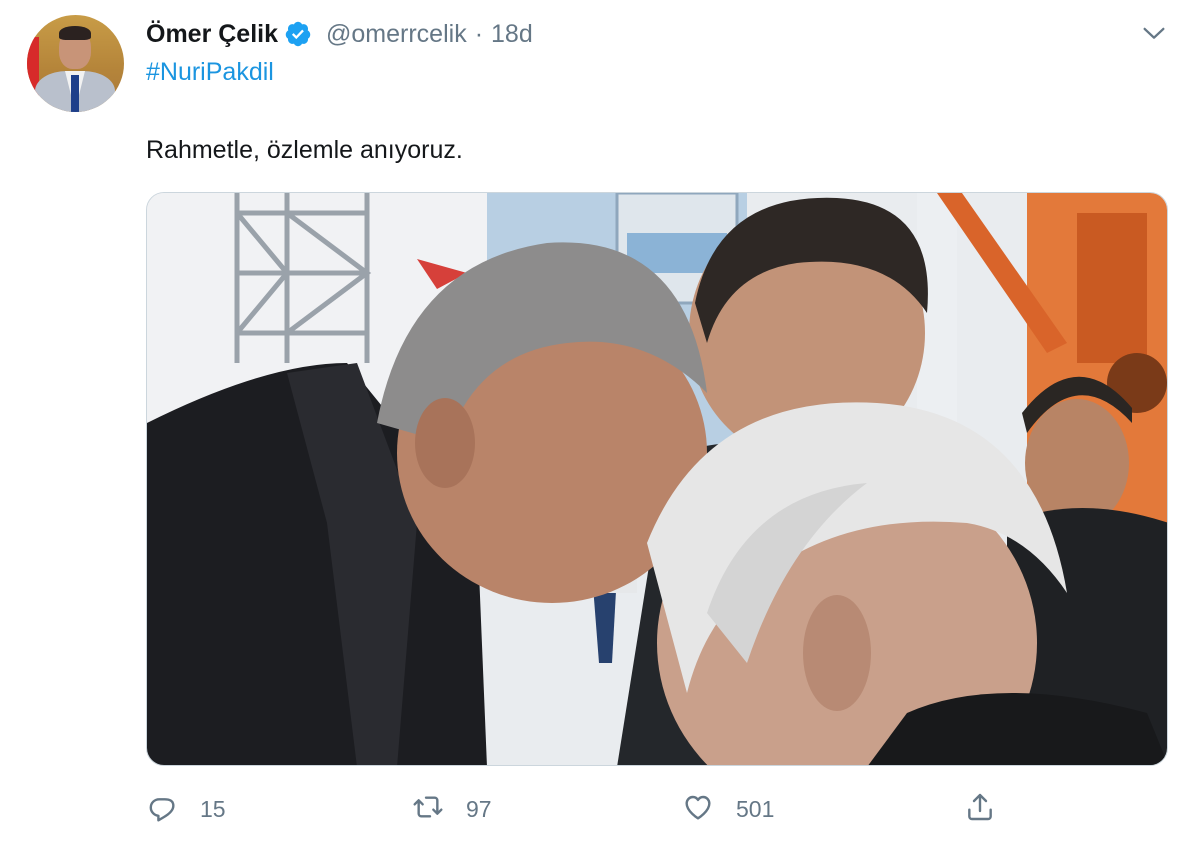 The image size is (1200, 843). What do you see at coordinates (304, 150) in the screenshot?
I see `tweet-text: Rahmetle, özlemle anıyoruz.` at bounding box center [304, 150].